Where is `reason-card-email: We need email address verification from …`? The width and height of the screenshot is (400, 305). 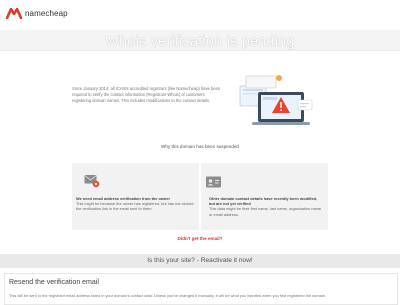 reason-card-email: We need email address verification from … is located at coordinates (135, 196).